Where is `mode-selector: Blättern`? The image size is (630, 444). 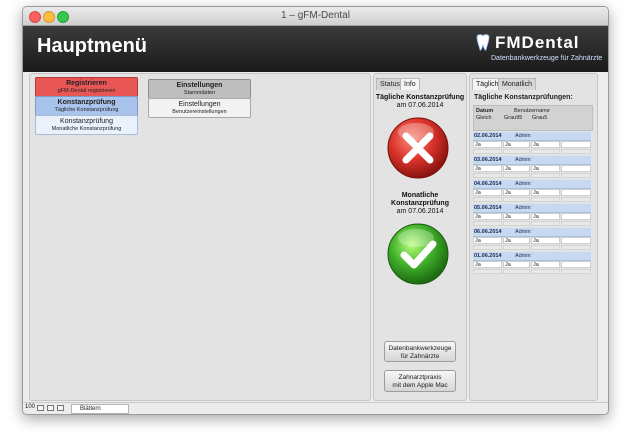 mode-selector: Blättern is located at coordinates (100, 409).